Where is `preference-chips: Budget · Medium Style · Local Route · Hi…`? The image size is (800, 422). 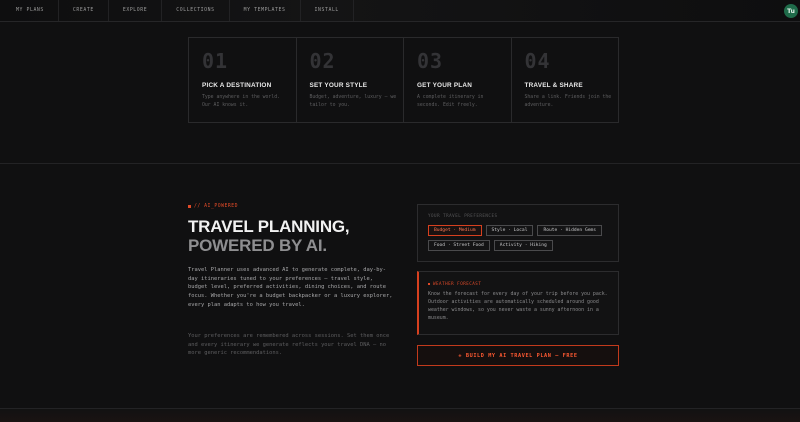 preference-chips: Budget · Medium Style · Local Route · Hi… is located at coordinates (518, 238).